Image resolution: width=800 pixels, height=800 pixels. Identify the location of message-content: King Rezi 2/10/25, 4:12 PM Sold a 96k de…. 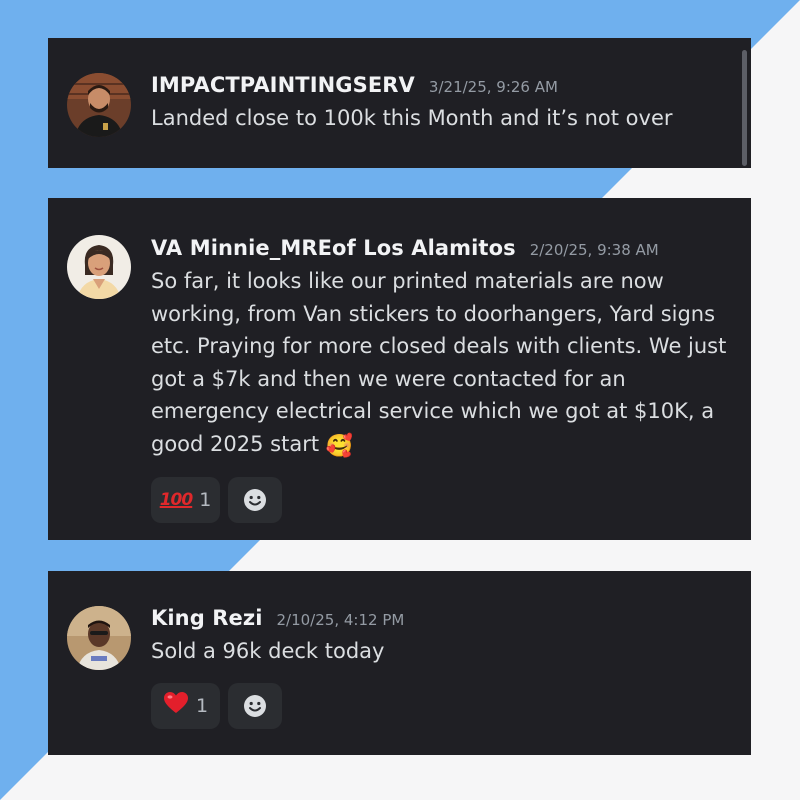
(441, 667).